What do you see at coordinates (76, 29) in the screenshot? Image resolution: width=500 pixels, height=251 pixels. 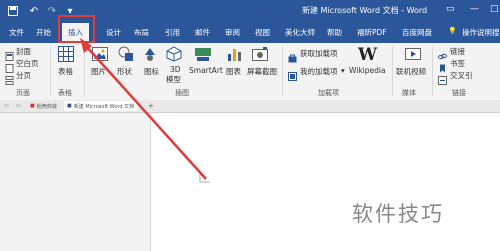 I see `highlight-box` at bounding box center [76, 29].